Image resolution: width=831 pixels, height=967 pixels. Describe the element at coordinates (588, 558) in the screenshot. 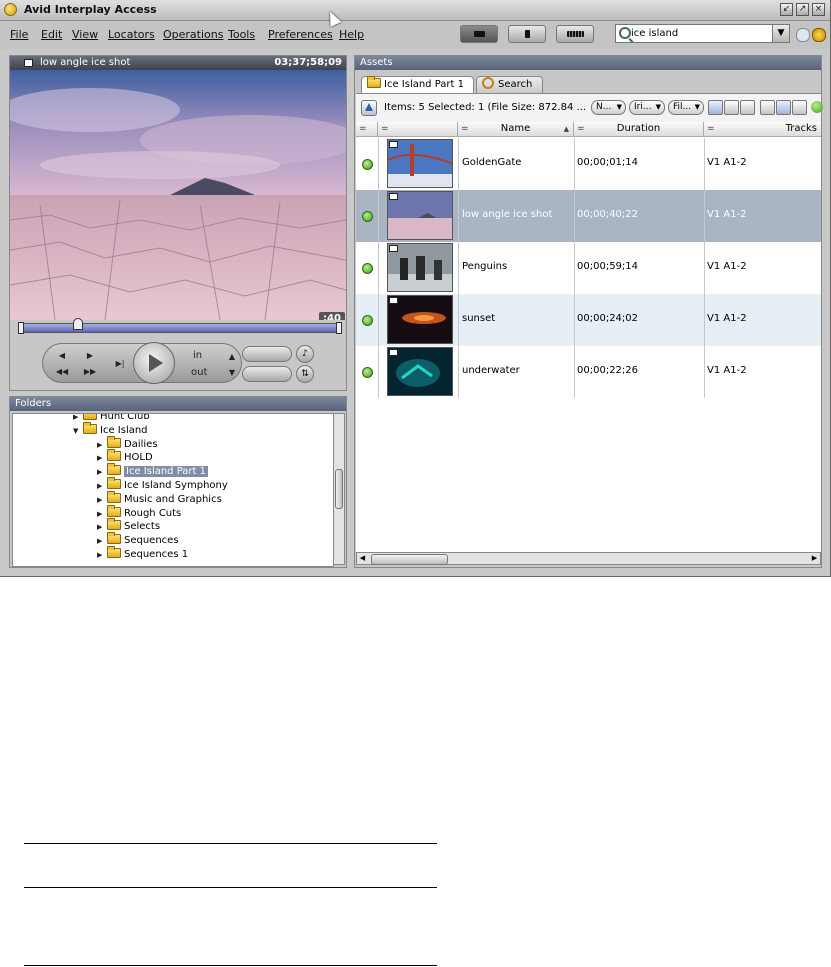

I see `assets-horizontal-scrollbar: ◀ ▶` at that location.